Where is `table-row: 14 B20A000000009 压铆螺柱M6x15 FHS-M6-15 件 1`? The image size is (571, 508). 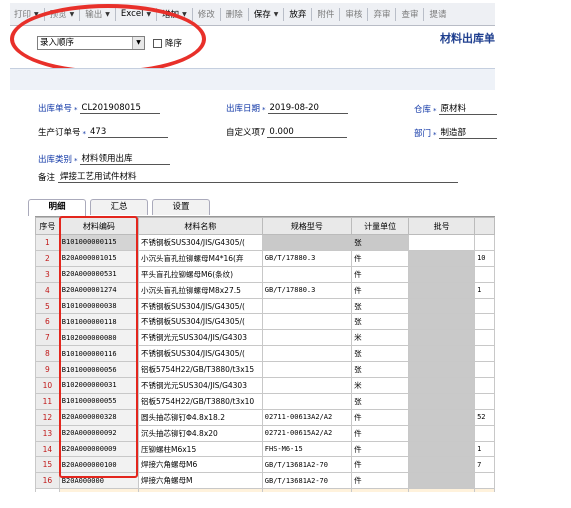 table-row: 14 B20A000000009 压铆螺柱M6x15 FHS-M6-15 件 1 is located at coordinates (265, 449).